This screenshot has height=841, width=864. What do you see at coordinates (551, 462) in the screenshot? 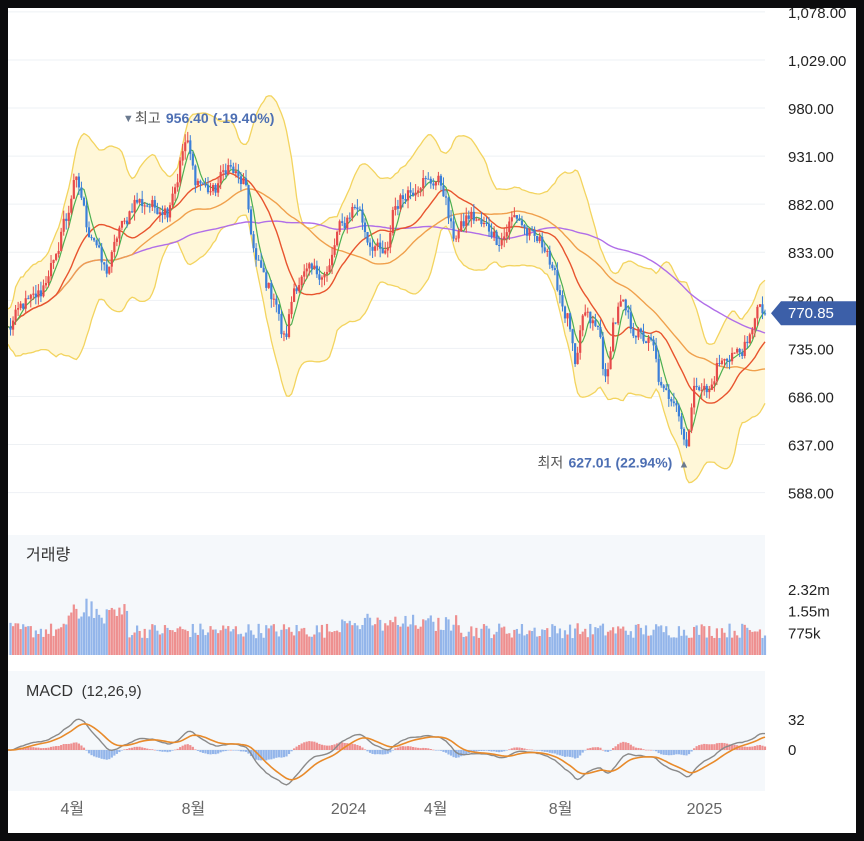
I see `low-marker-label: 최저` at bounding box center [551, 462].